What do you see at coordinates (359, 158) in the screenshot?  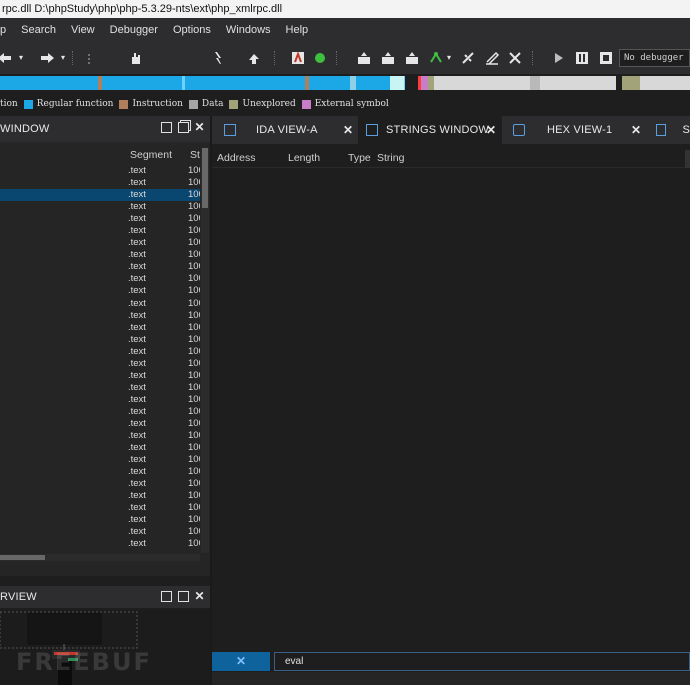 I see `column-header-type: Type` at bounding box center [359, 158].